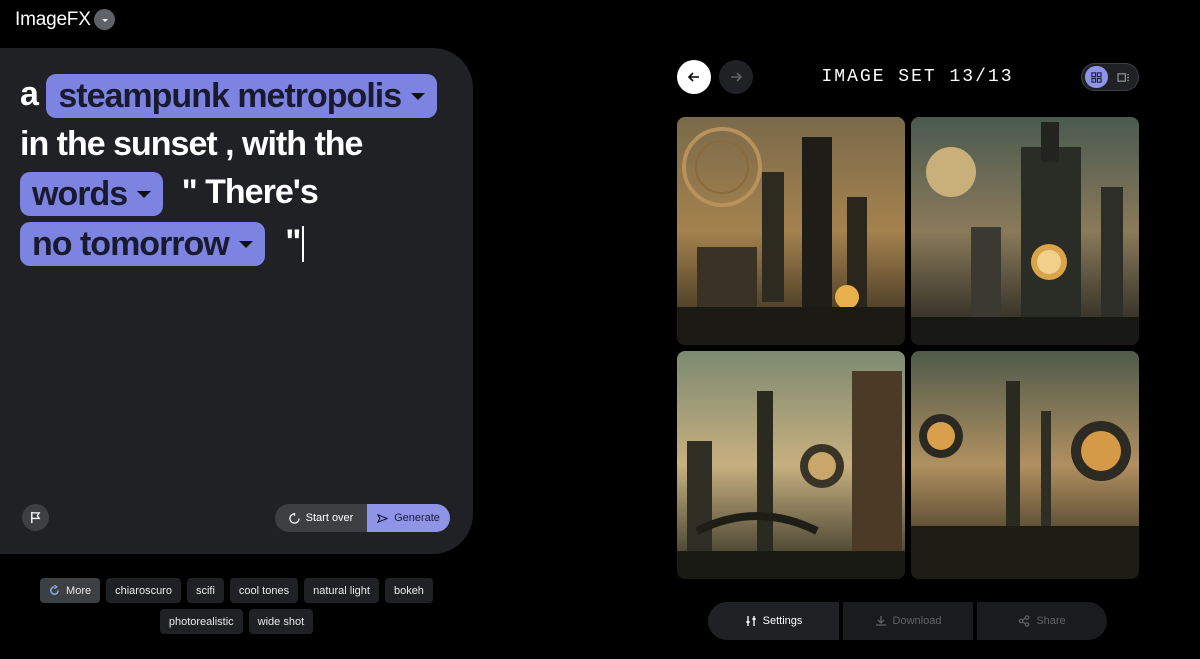 The image size is (1200, 659). Describe the element at coordinates (230, 96) in the screenshot. I see `prompt-chip-label: steampunk metropolis` at that location.